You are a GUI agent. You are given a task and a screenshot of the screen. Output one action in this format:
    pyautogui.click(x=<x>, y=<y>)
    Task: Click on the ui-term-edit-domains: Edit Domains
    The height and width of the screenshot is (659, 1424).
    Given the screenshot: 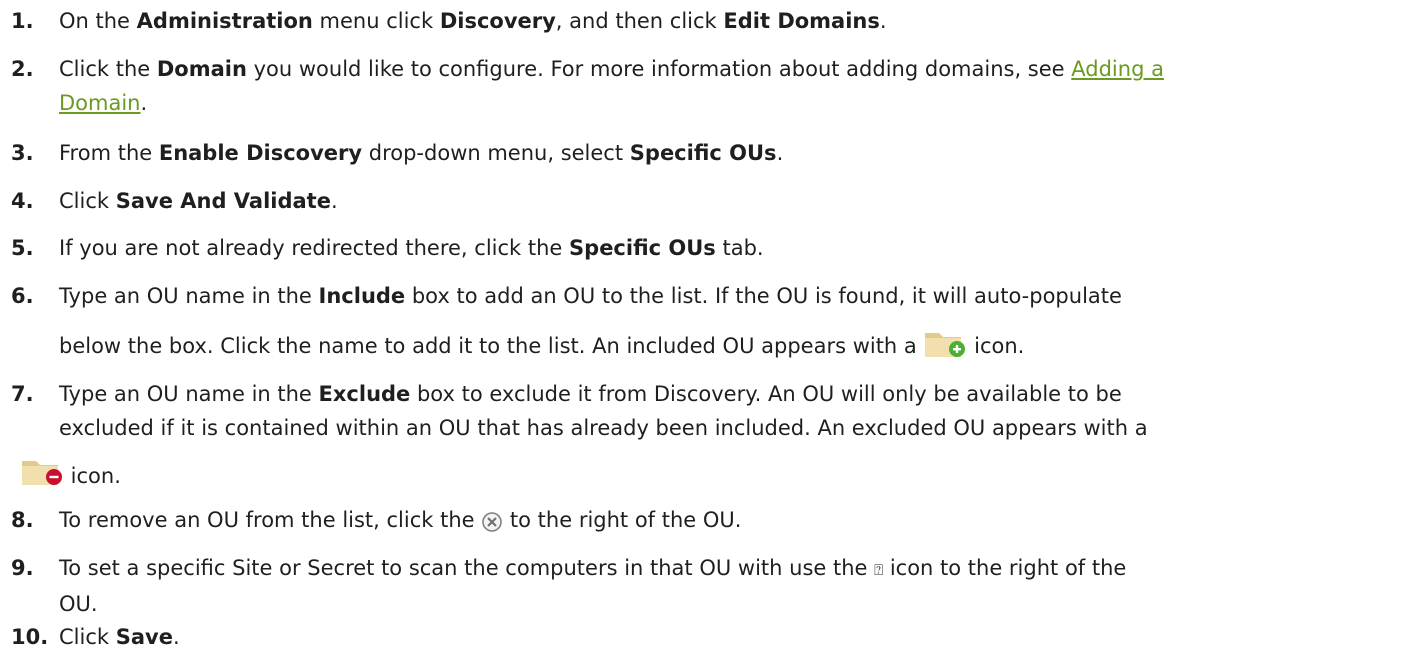 What is the action you would take?
    pyautogui.click(x=801, y=21)
    